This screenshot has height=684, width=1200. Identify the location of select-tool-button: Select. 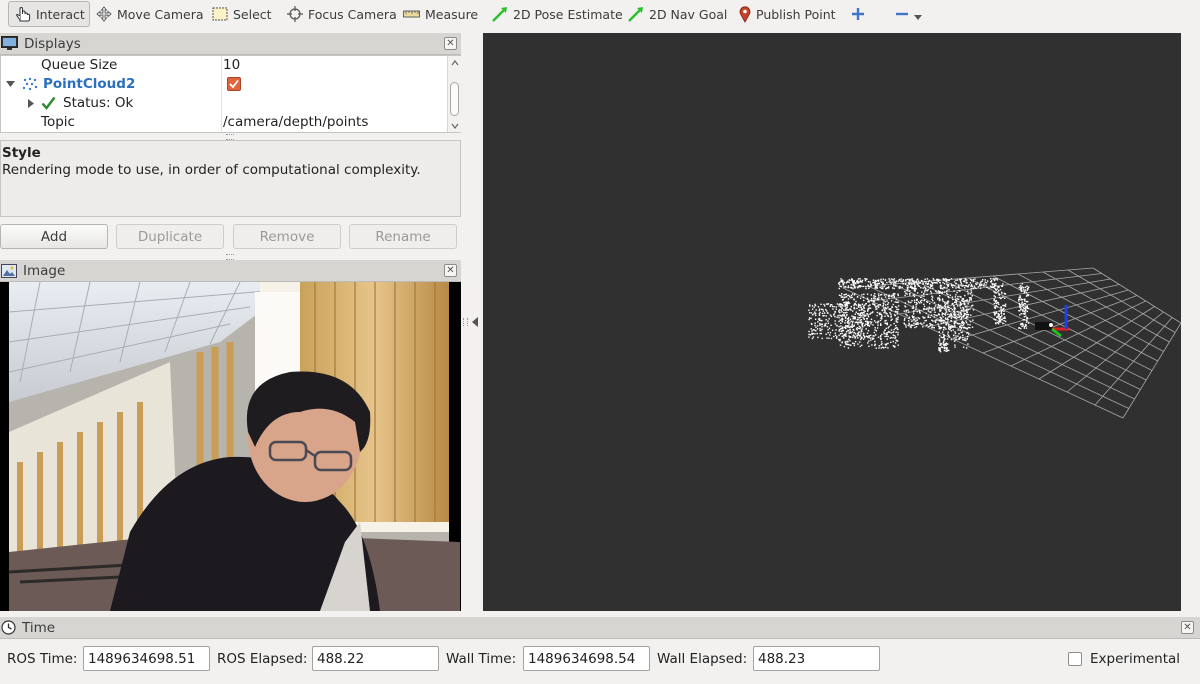
(242, 14).